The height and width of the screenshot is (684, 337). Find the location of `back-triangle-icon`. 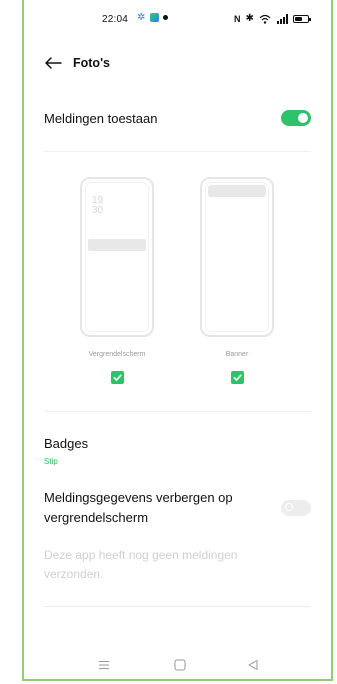

back-triangle-icon is located at coordinates (253, 665).